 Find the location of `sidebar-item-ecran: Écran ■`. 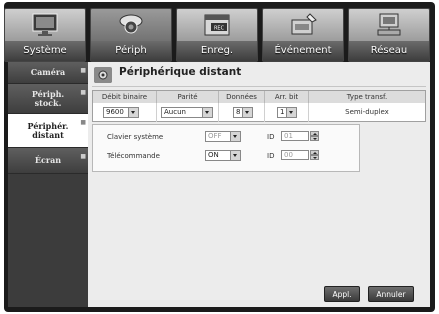

sidebar-item-ecran: Écran ■ is located at coordinates (48, 161).